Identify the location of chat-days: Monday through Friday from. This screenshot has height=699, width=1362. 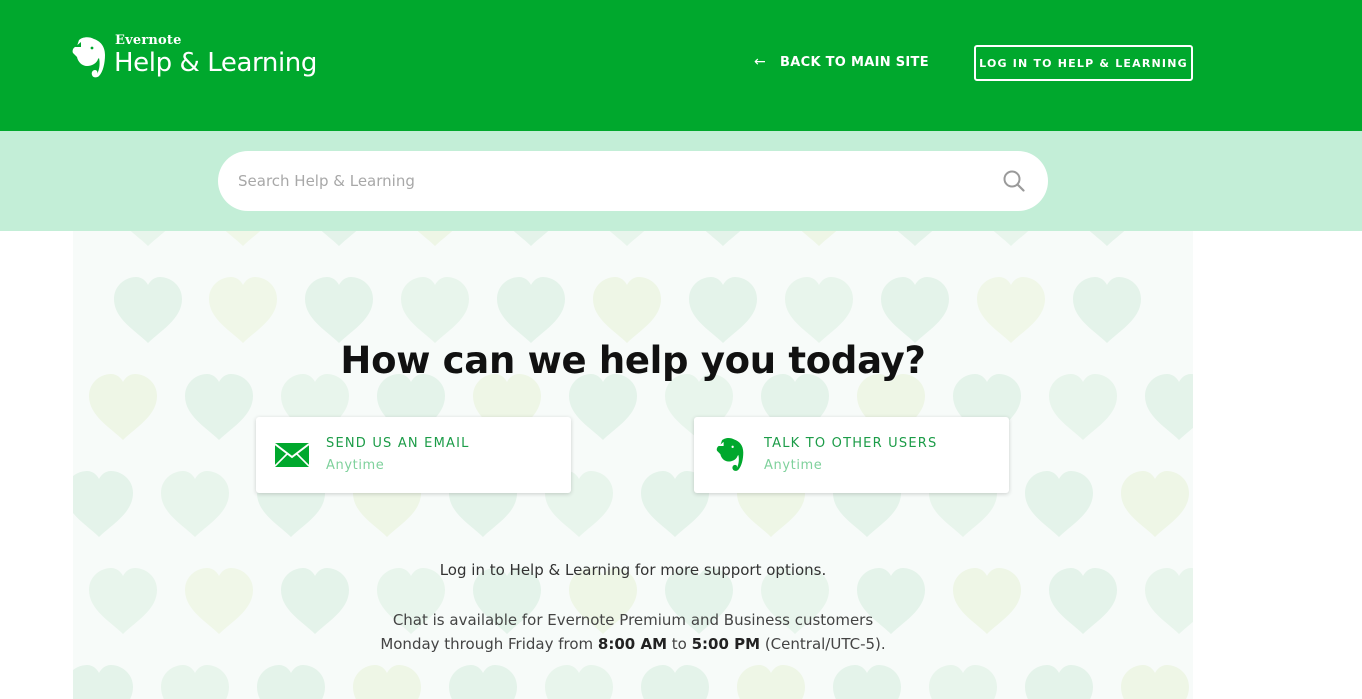
(489, 644).